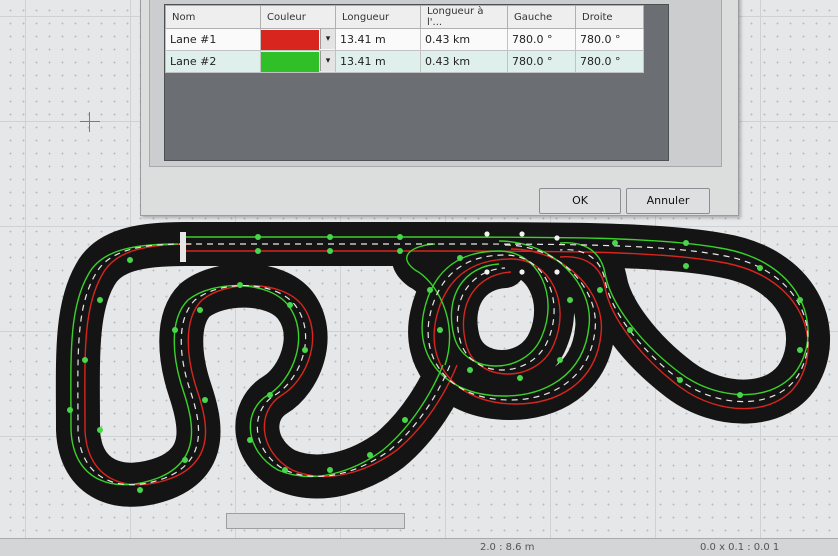 The height and width of the screenshot is (556, 838). I want to click on horizontal-scrollbar, so click(315, 521).